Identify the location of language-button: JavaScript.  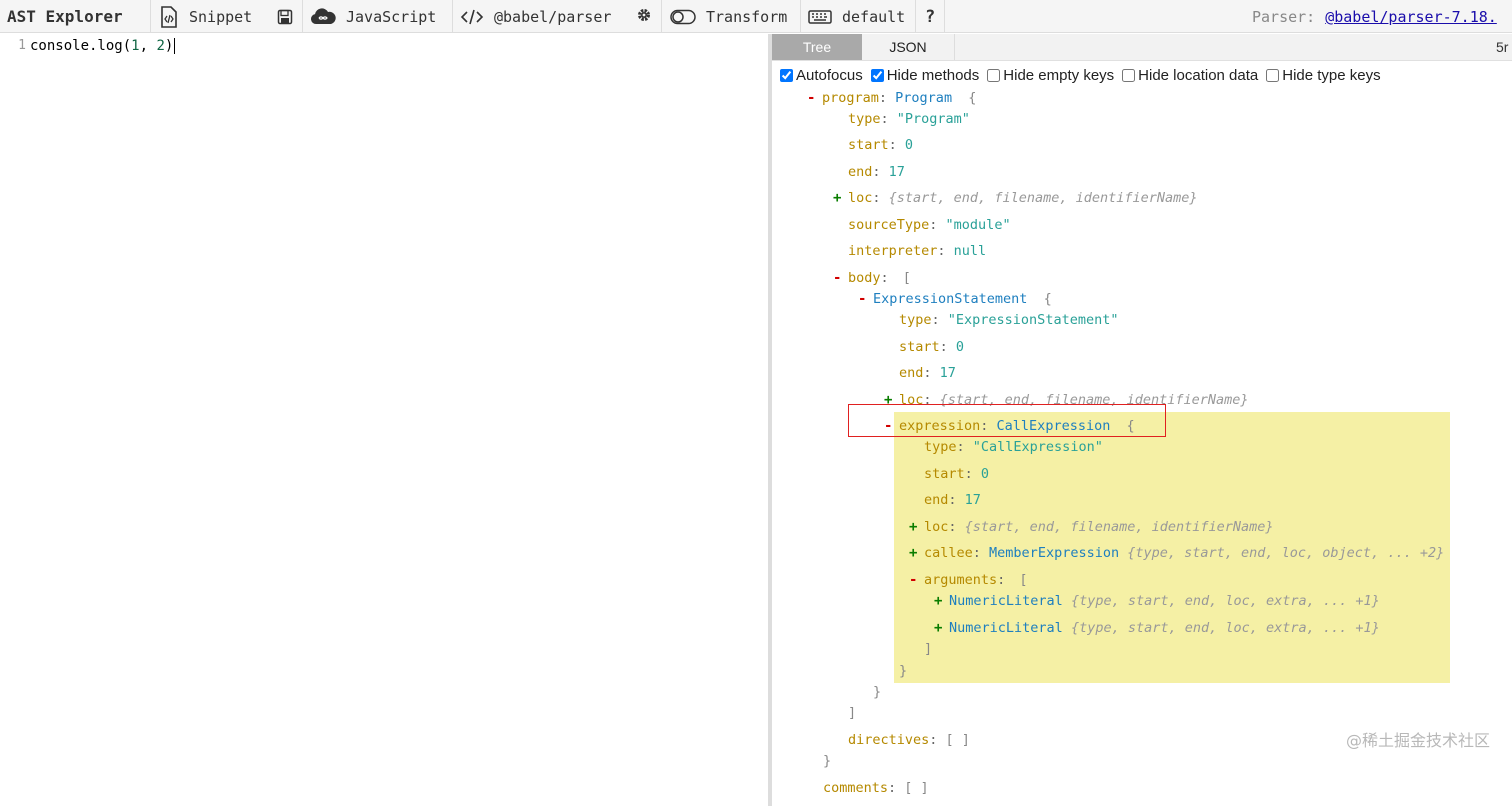
(373, 16).